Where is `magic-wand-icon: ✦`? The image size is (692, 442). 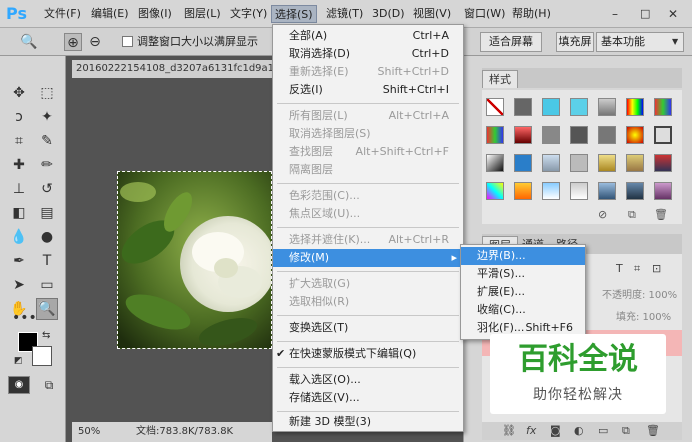
magic-wand-icon: ✦ is located at coordinates (47, 117).